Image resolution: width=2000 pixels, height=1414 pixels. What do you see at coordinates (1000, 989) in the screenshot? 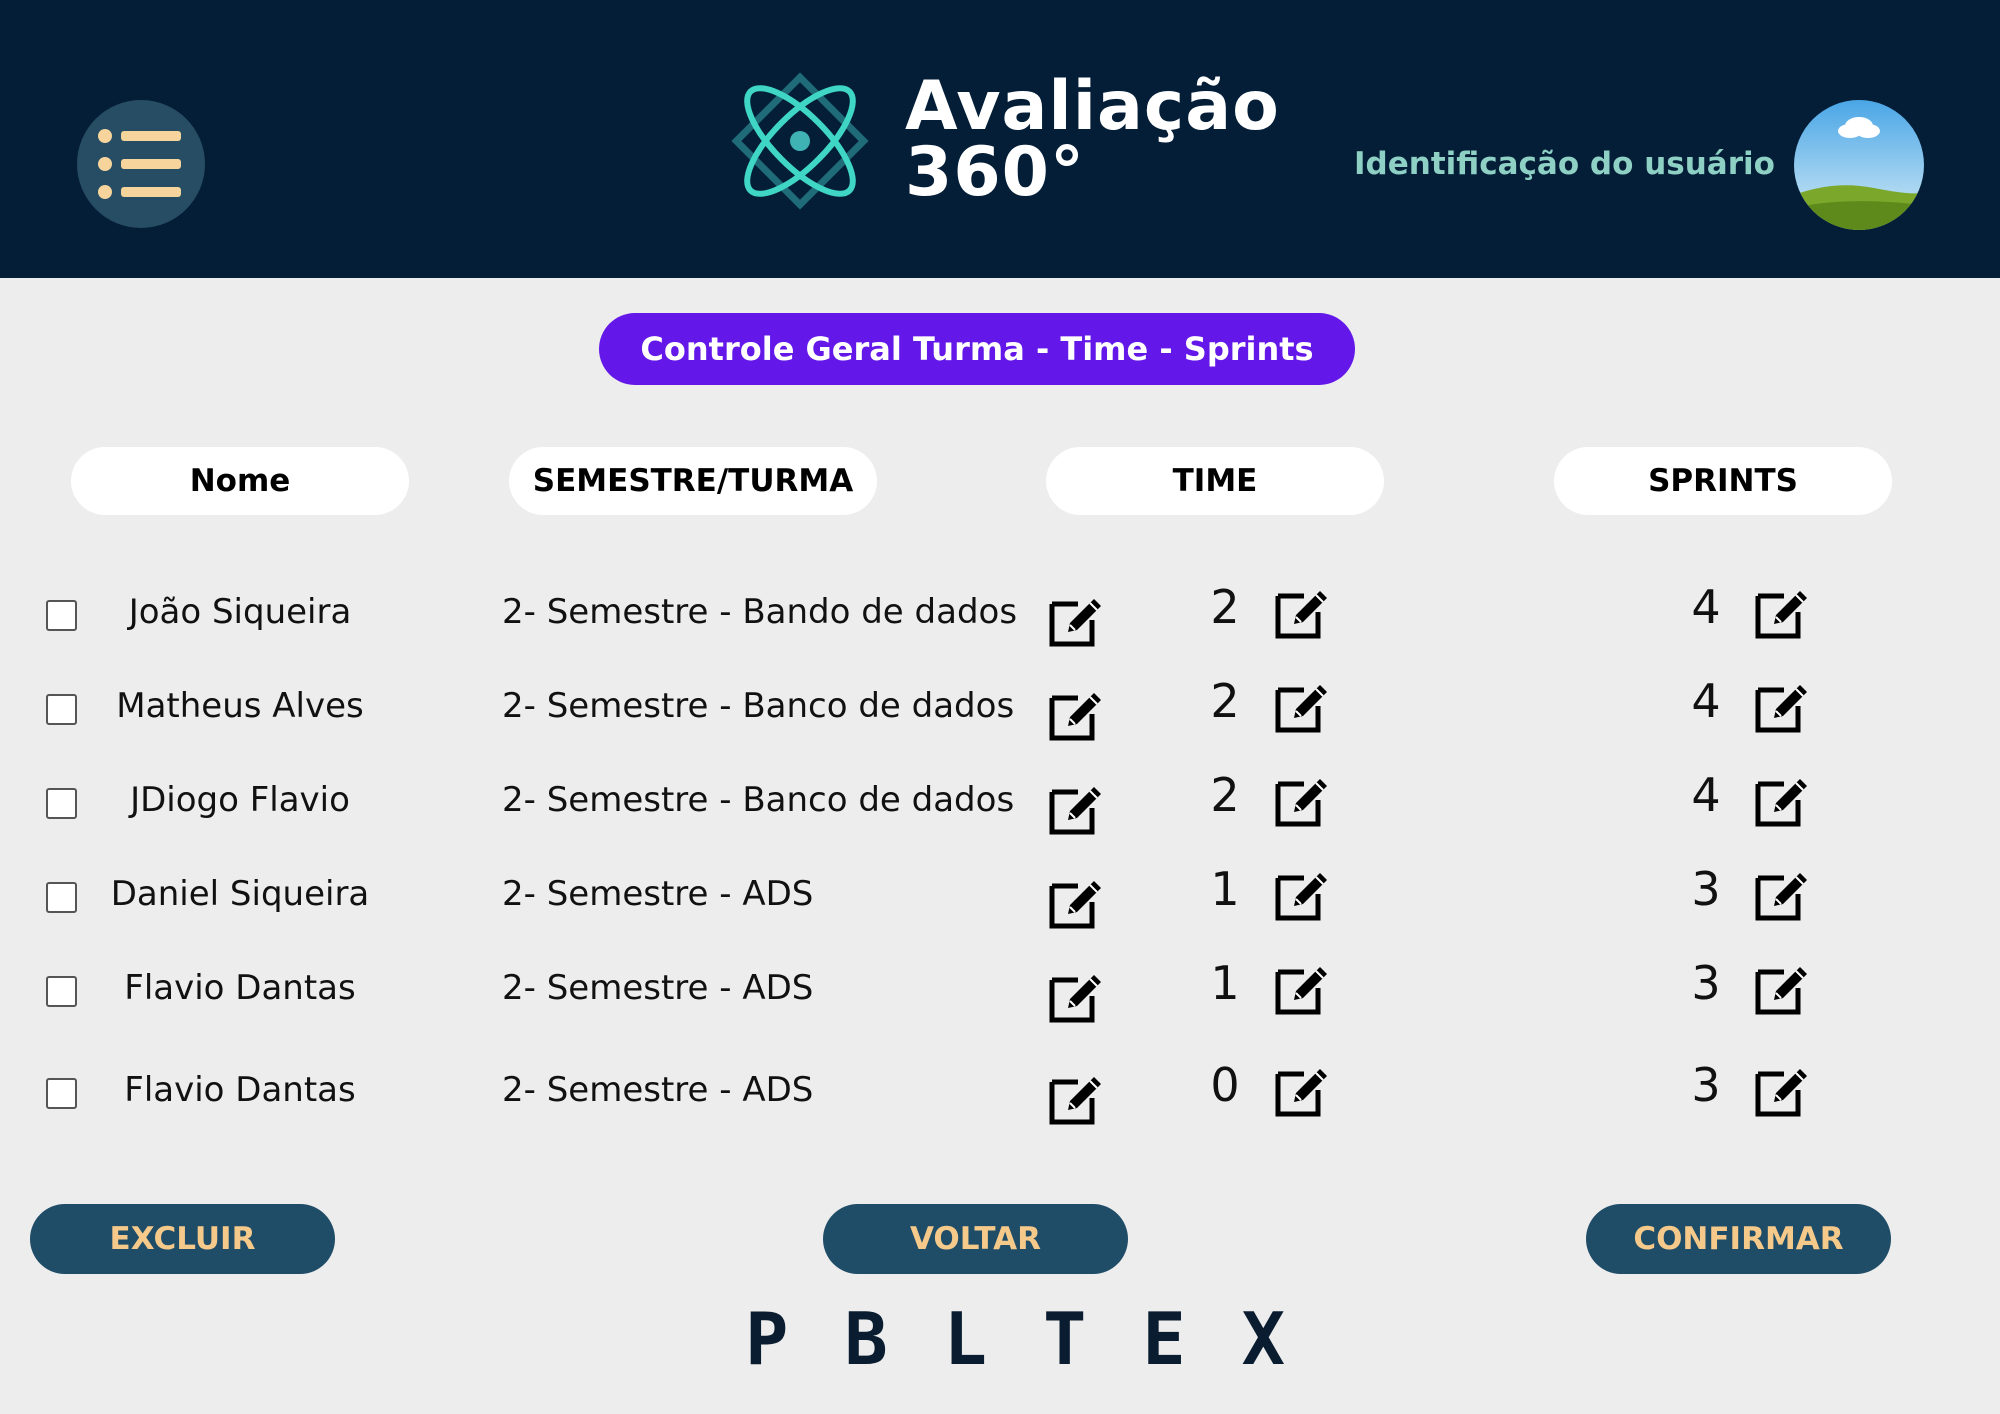
I see `table-row: Flavio Dantas 2- Semestre - ADS 1 3` at bounding box center [1000, 989].